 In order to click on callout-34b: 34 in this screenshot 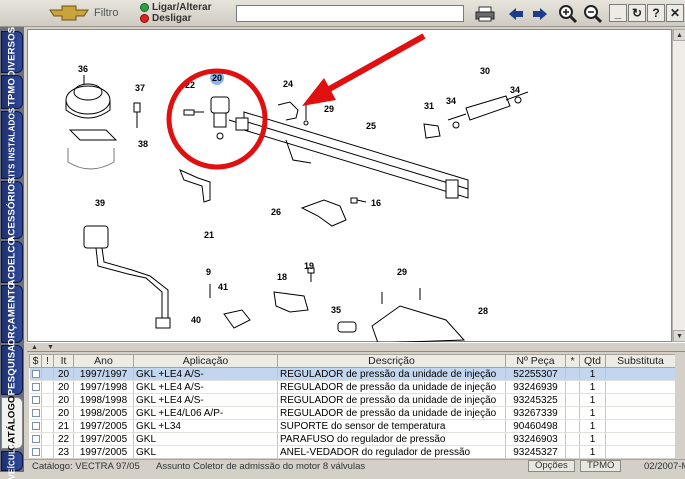, I will do `click(515, 90)`.